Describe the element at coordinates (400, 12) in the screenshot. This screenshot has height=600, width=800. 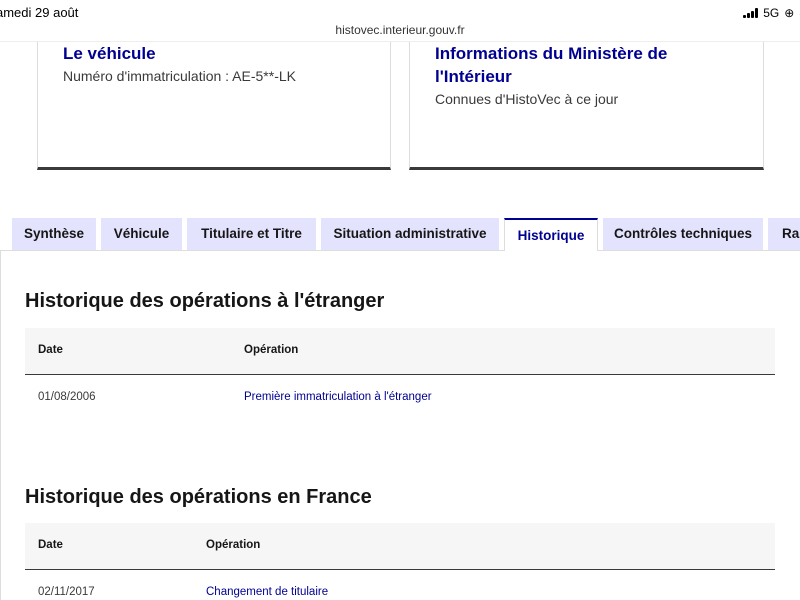
I see `status-bar: amedi 29 août 5G ⊕ 8` at that location.